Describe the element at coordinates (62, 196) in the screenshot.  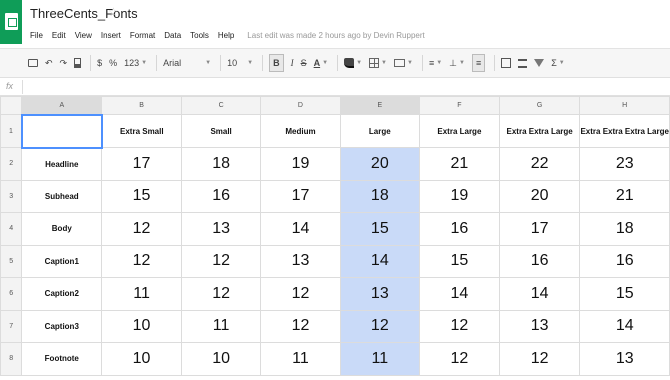
I see `cell-row-label: Subhead` at that location.